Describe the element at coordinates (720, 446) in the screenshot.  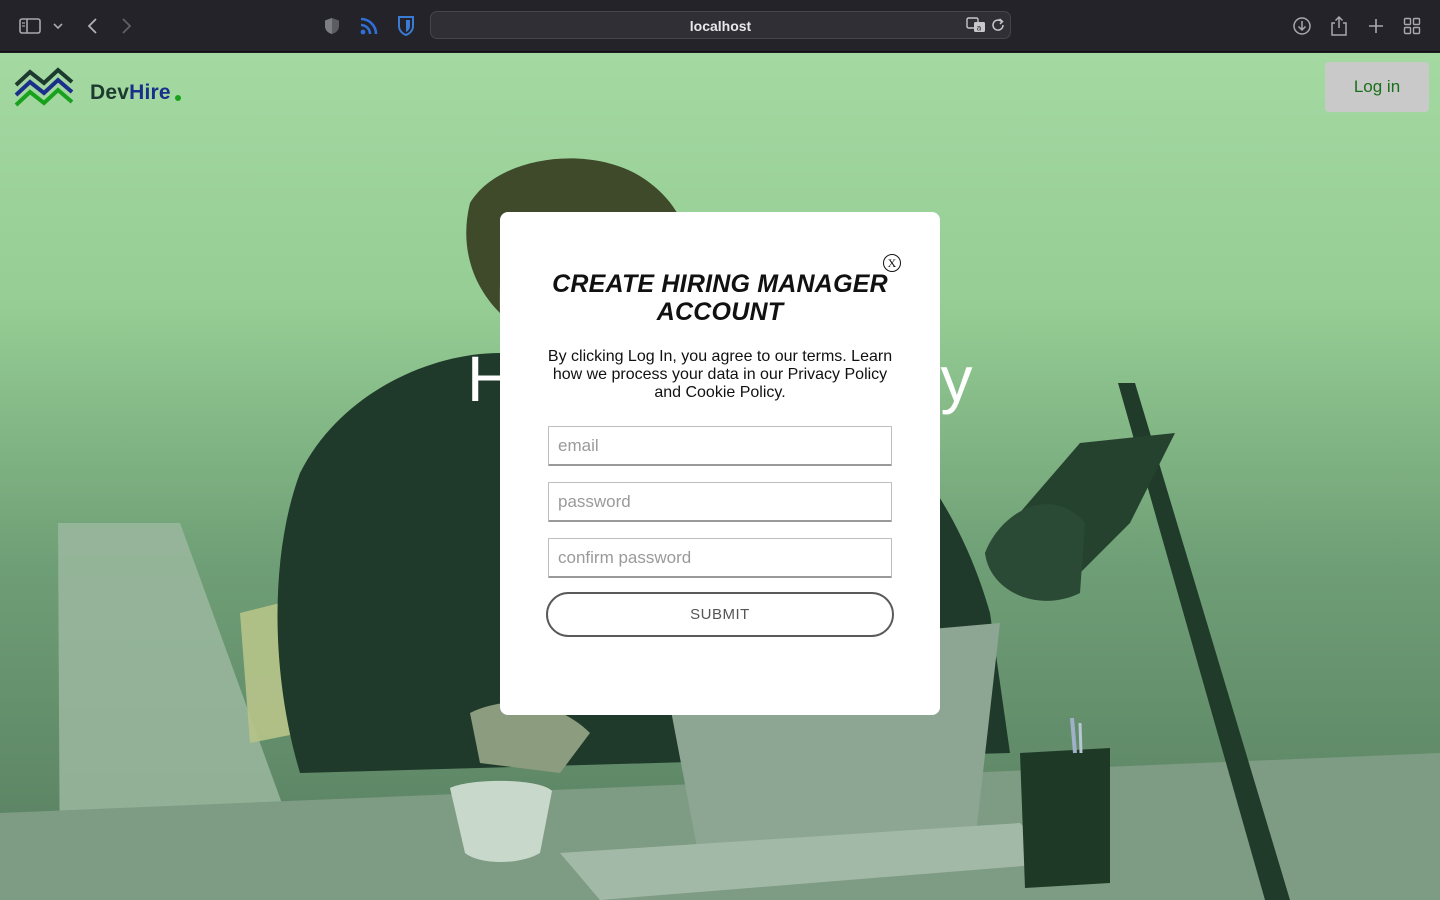
I see `email-field` at that location.